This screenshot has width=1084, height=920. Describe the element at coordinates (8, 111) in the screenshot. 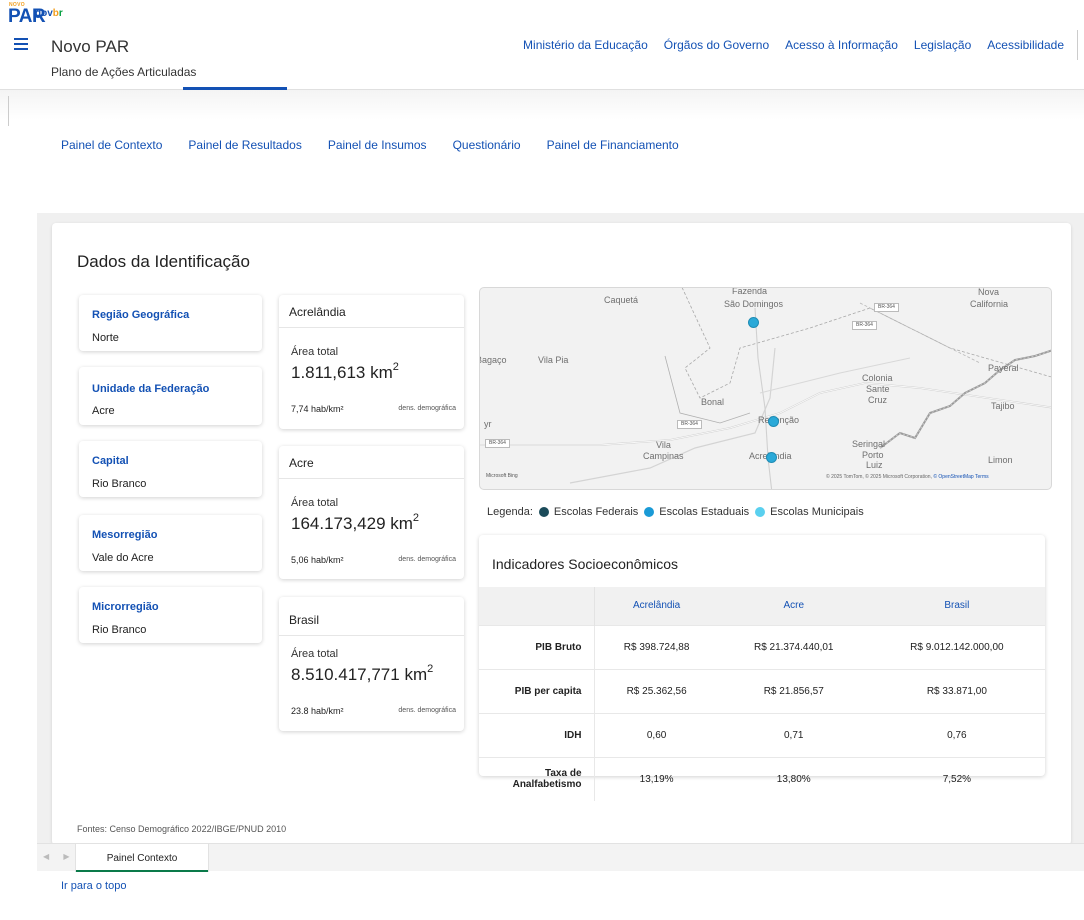

I see `left-divider` at that location.